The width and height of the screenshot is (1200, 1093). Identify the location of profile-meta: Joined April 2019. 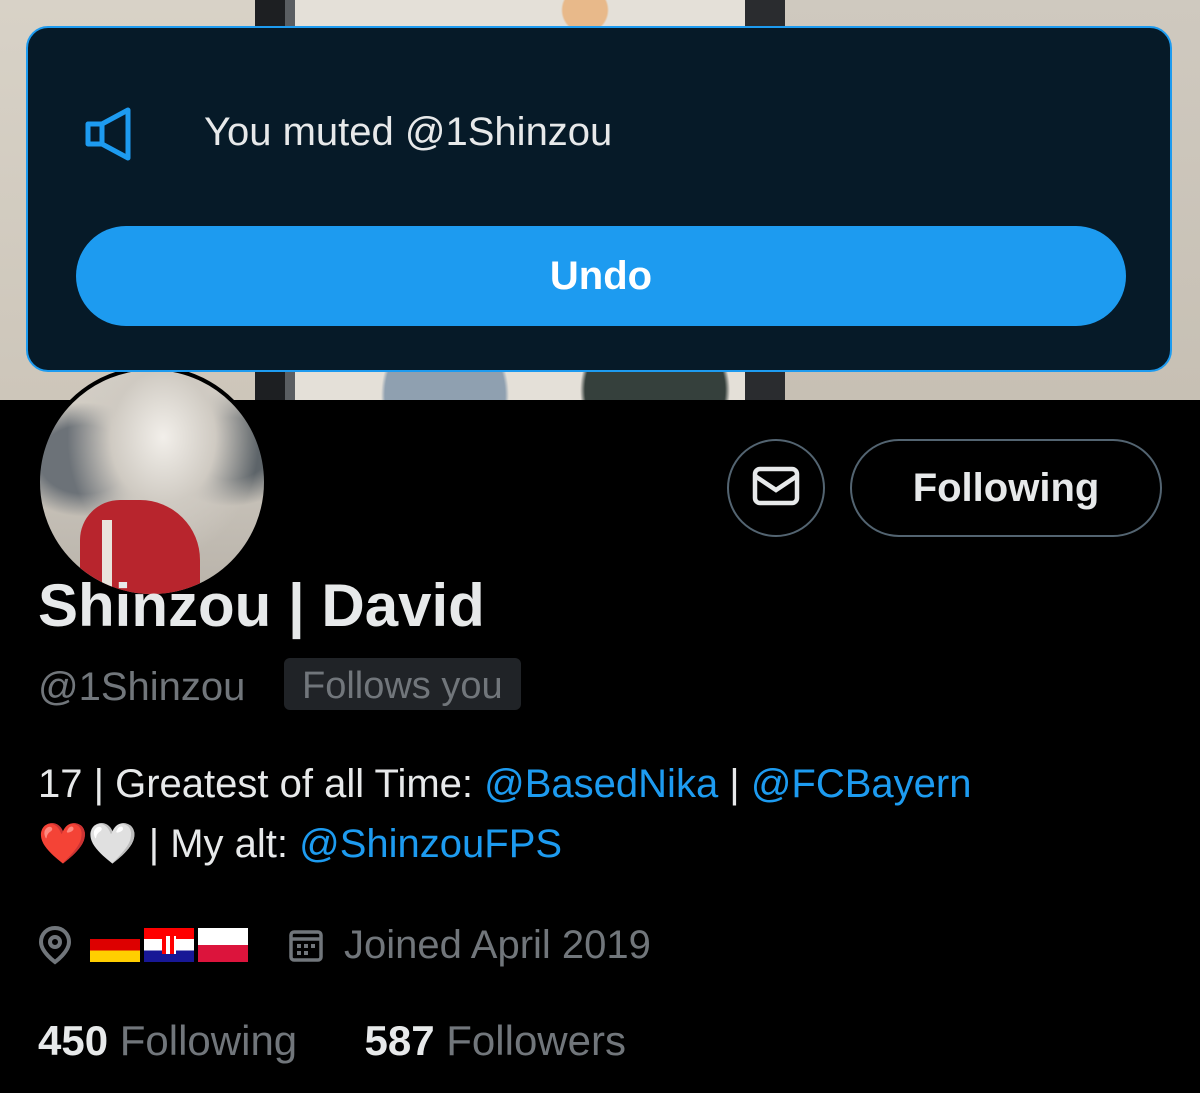
(344, 945).